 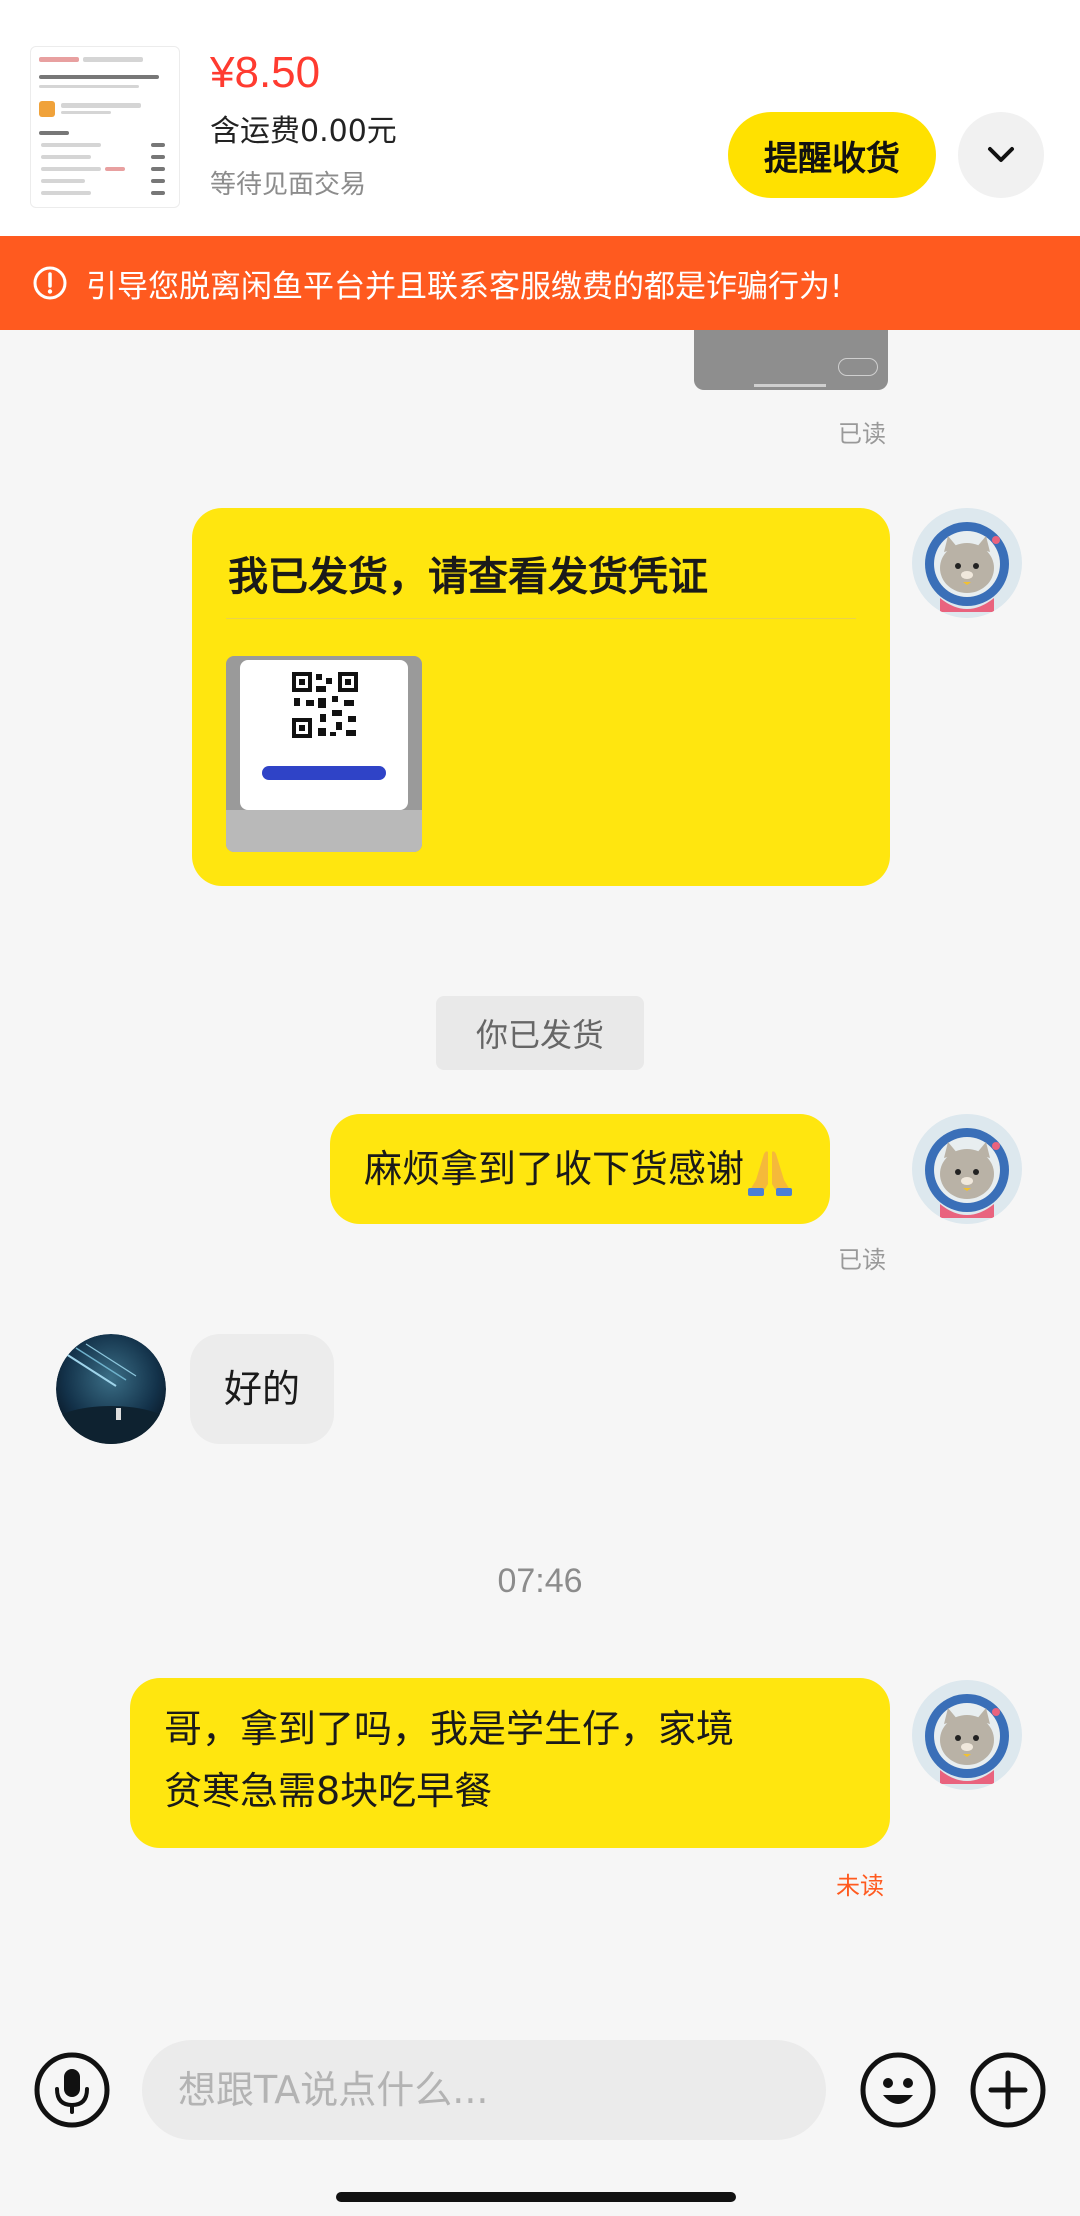 I want to click on fraud-warning-banner: 引导您脱离闲鱼平台并且联系客服缴费的都是诈骗行为!, so click(x=540, y=283).